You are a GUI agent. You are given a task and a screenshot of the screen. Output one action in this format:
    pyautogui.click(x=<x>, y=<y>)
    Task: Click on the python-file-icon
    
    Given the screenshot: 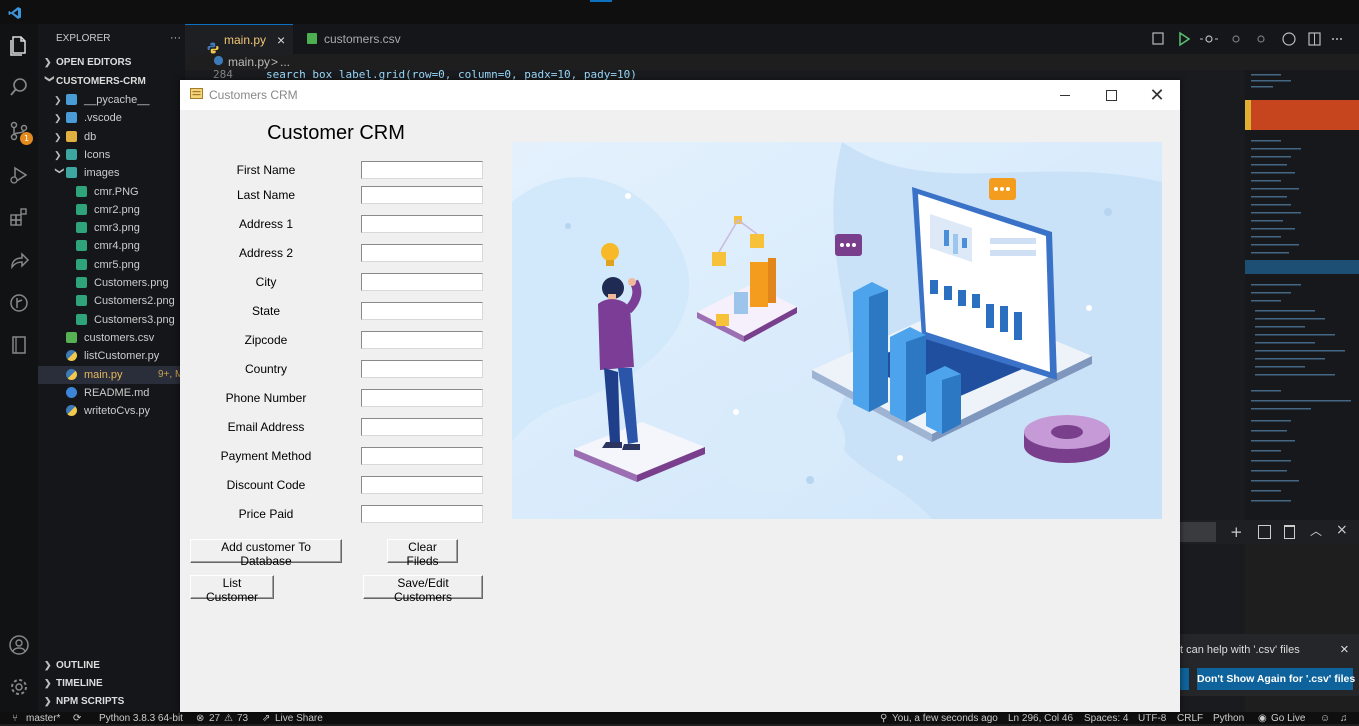 What is the action you would take?
    pyautogui.click(x=71, y=410)
    